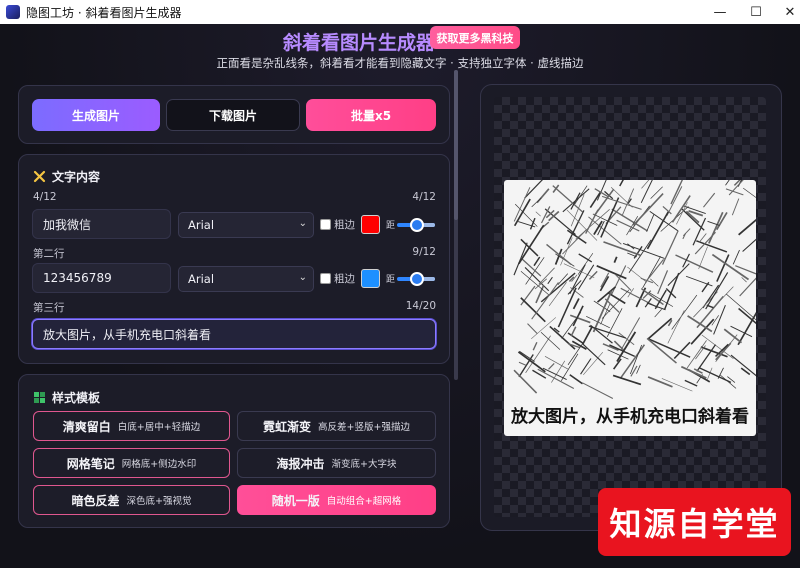  I want to click on row1-stroke-checkbox, so click(325, 224).